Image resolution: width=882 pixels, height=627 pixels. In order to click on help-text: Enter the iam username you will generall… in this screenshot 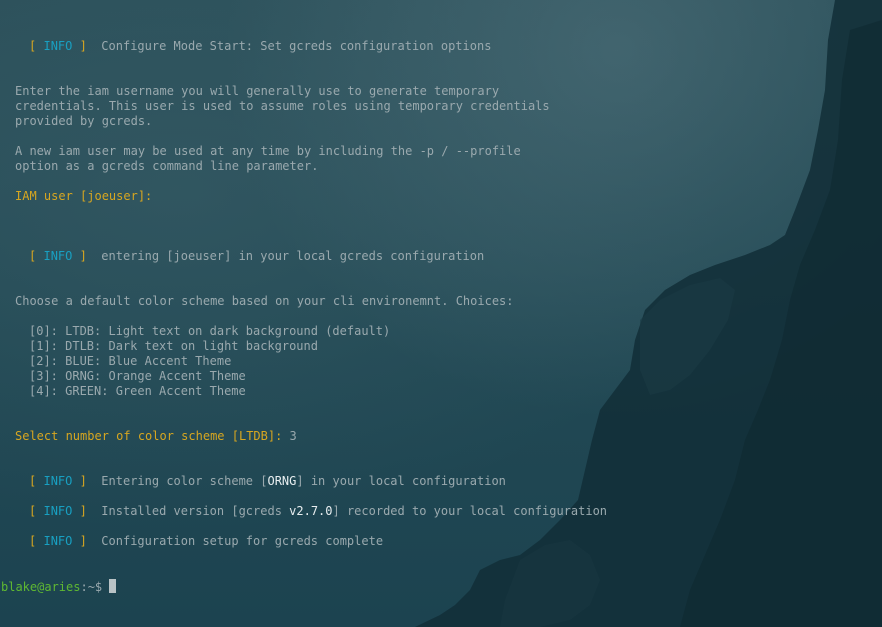, I will do `click(257, 91)`.